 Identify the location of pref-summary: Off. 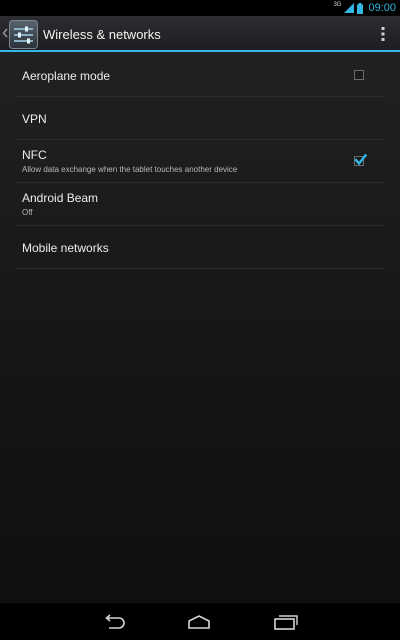
(27, 212).